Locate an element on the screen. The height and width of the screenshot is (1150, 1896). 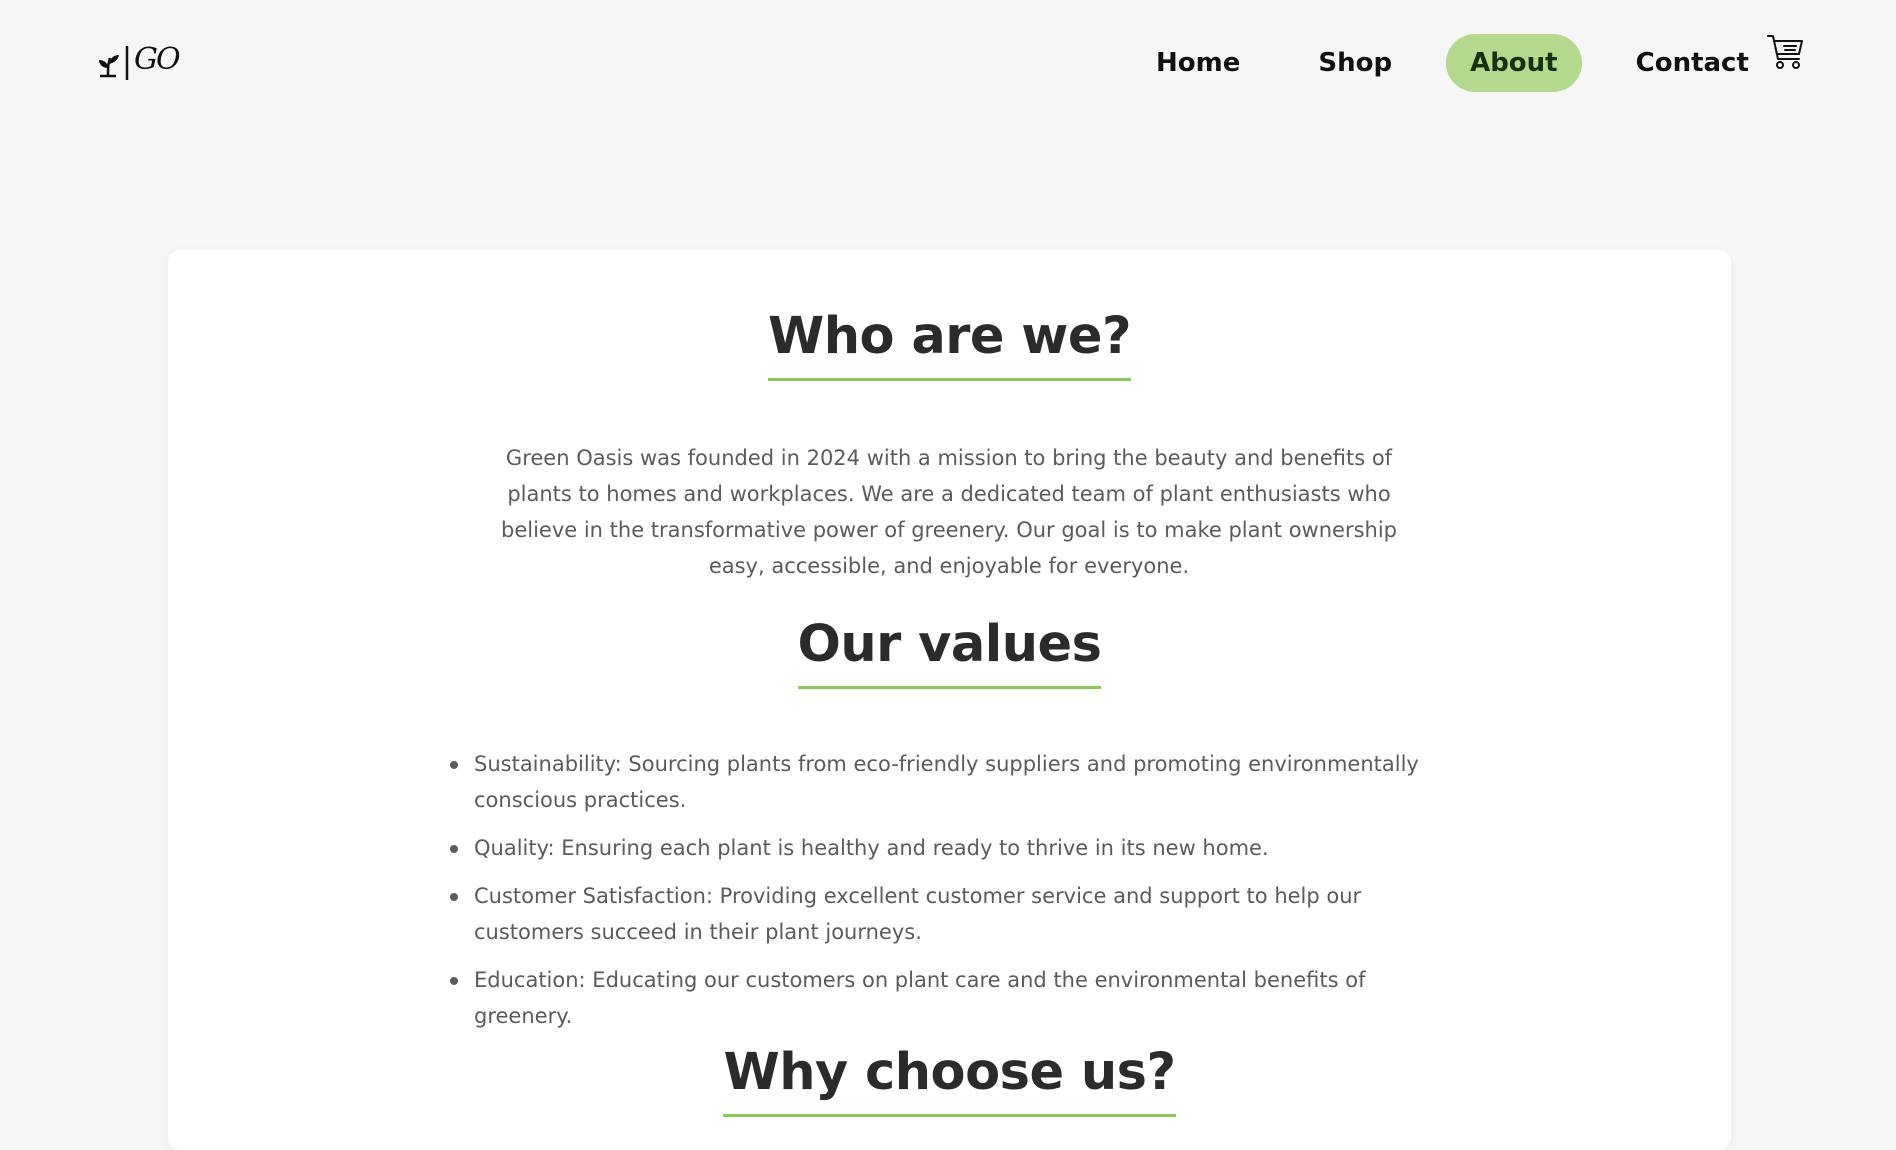
values-title: Our values is located at coordinates (949, 651).